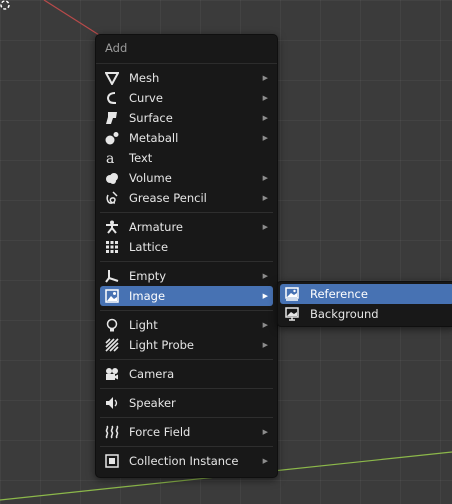 The height and width of the screenshot is (504, 452). Describe the element at coordinates (152, 403) in the screenshot. I see `menu-item-label: Speaker` at that location.